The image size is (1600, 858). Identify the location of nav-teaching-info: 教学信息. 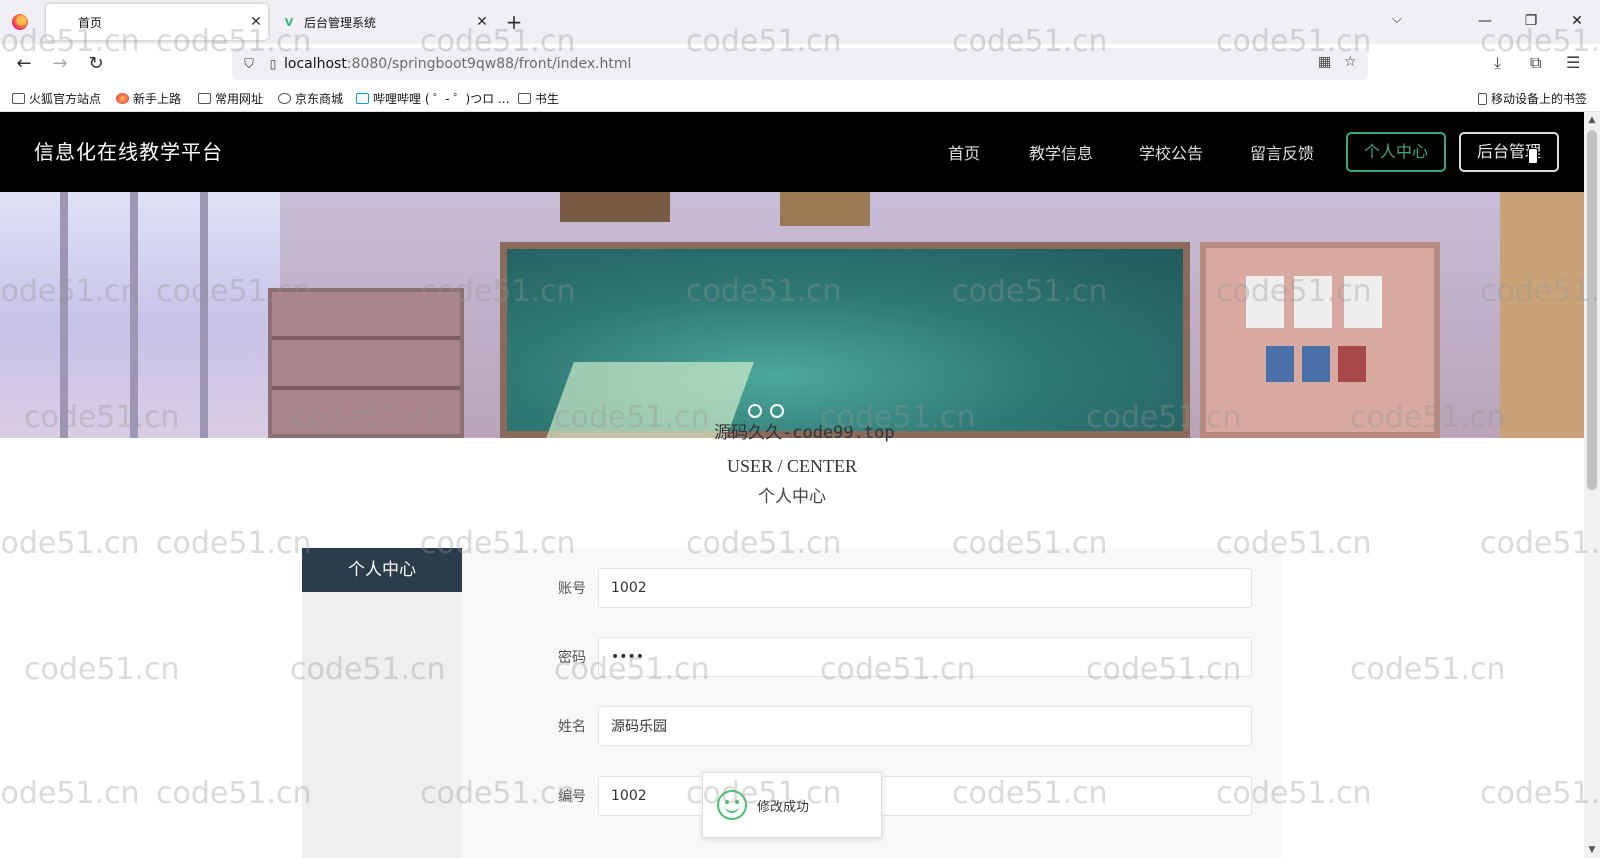
(1061, 152).